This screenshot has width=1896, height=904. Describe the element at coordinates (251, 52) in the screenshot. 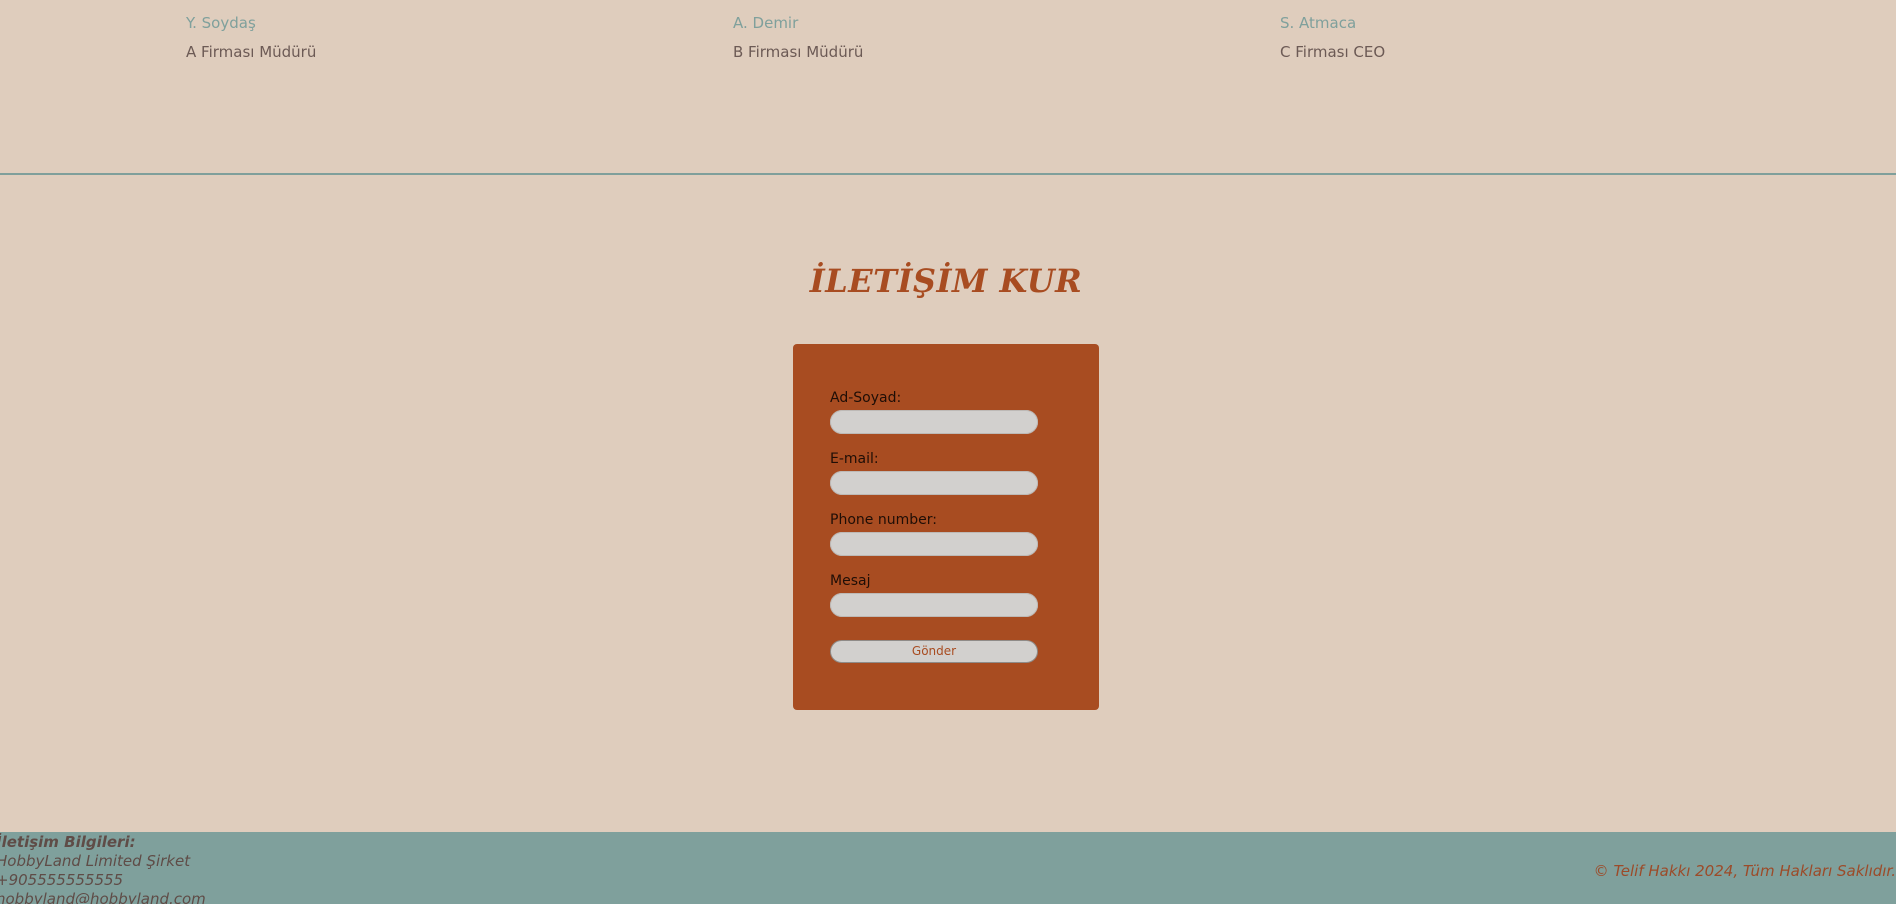

I see `testimonial-role: A Firması Müdürü` at that location.